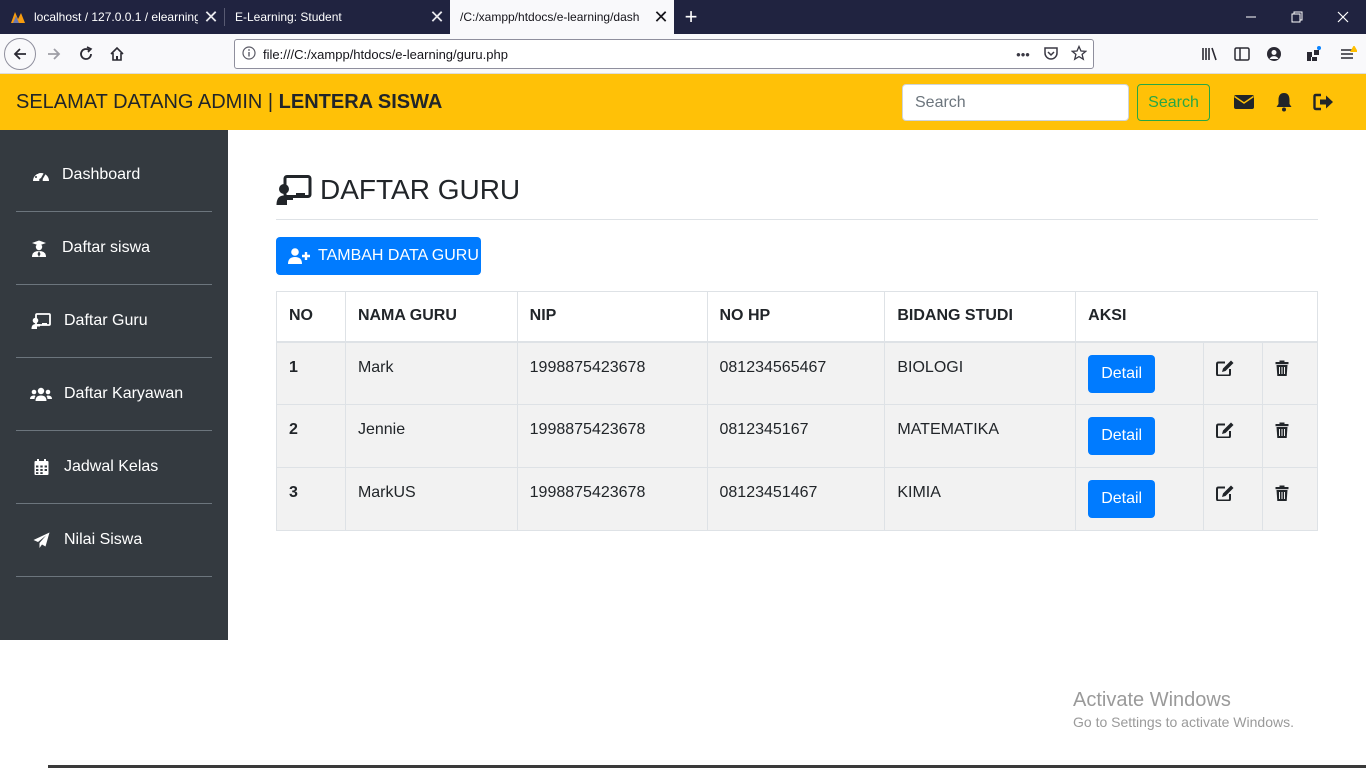 Image resolution: width=1366 pixels, height=768 pixels. What do you see at coordinates (116, 17) in the screenshot?
I see `tab-title: localhost / 127.0.0.1 / elearning` at bounding box center [116, 17].